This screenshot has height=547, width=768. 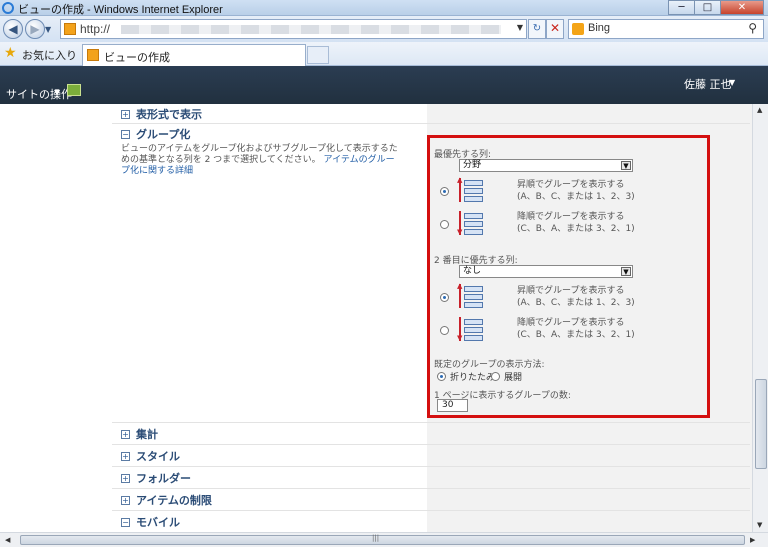 I want to click on section-style: + スタイル, so click(x=150, y=455).